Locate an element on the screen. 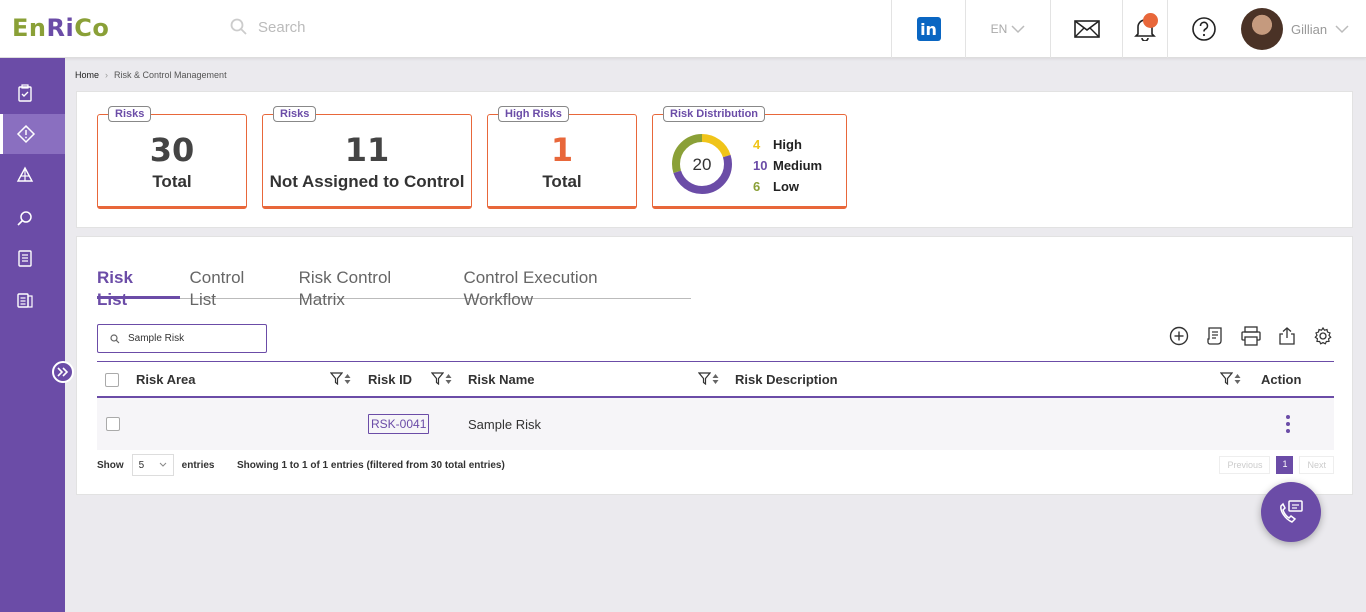 This screenshot has height=612, width=1366. user-menu: Gillian is located at coordinates (1302, 29).